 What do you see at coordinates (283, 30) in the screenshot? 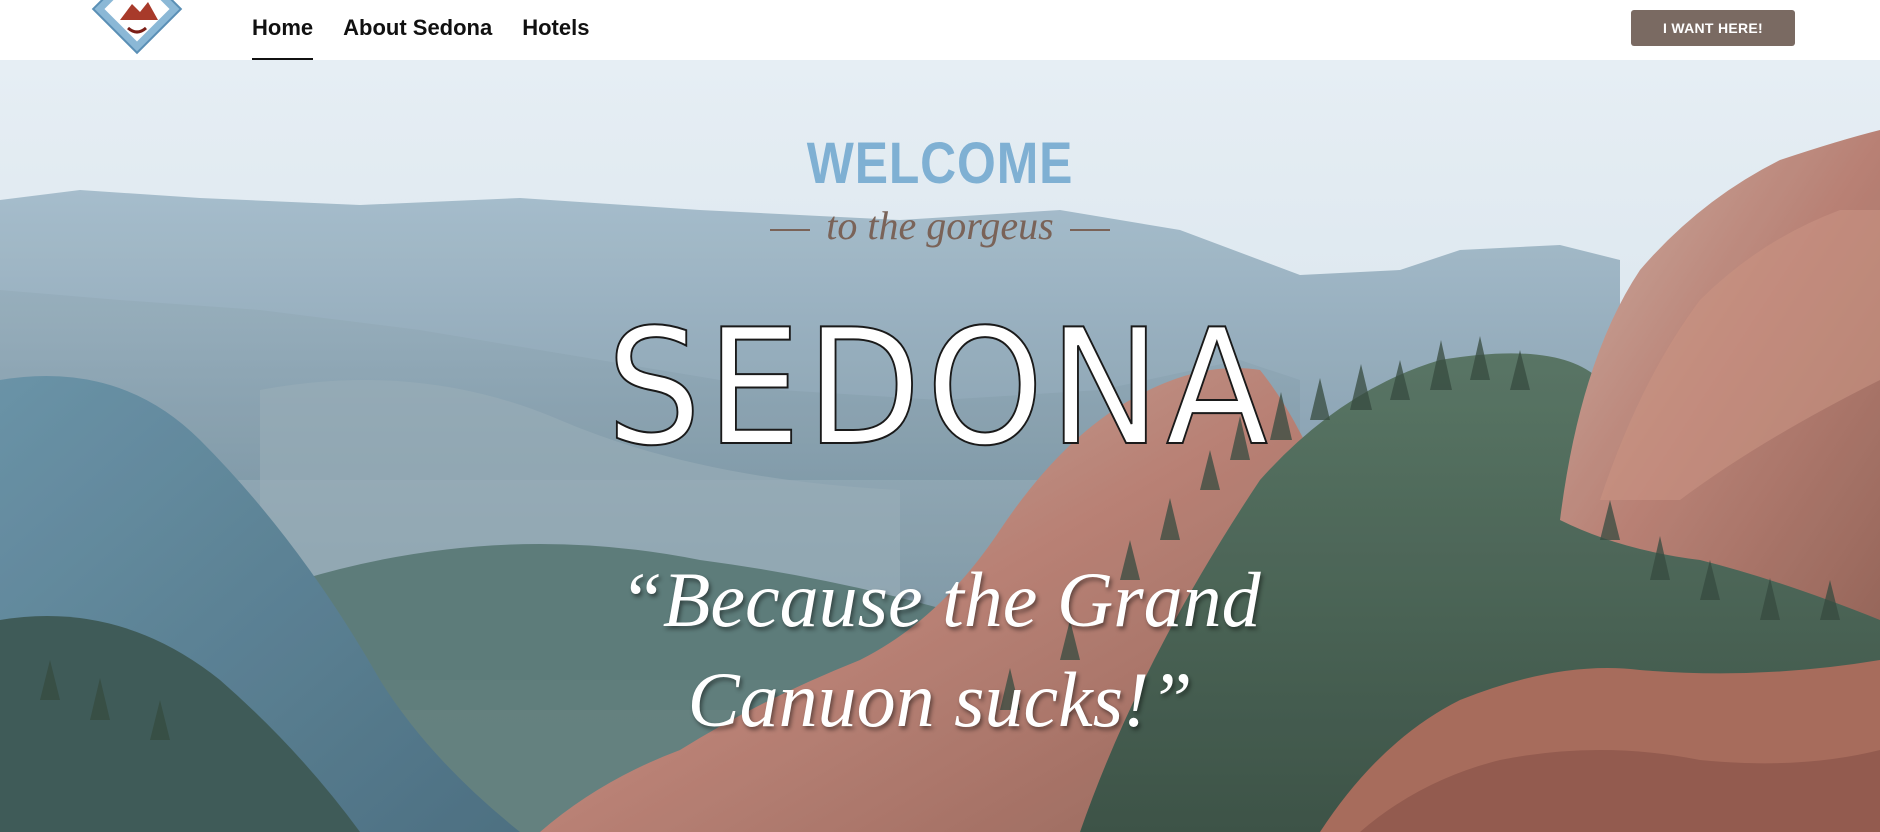
I see `nav-item-home: Home` at bounding box center [283, 30].